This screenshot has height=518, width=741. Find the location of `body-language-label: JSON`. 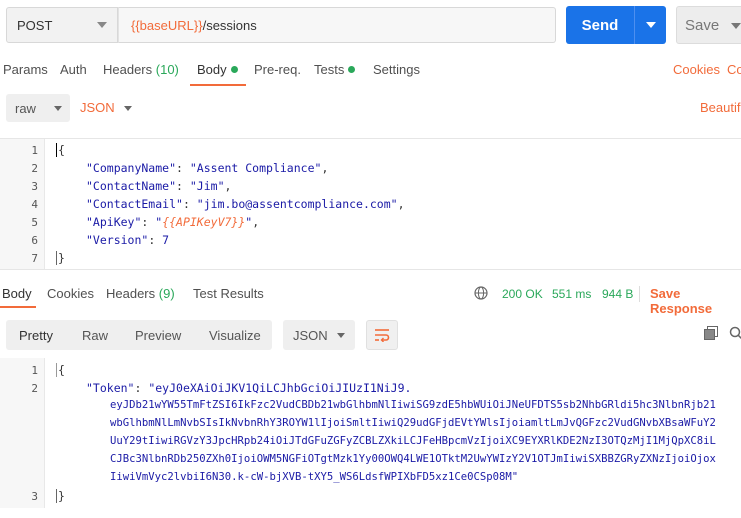

body-language-label: JSON is located at coordinates (97, 107).